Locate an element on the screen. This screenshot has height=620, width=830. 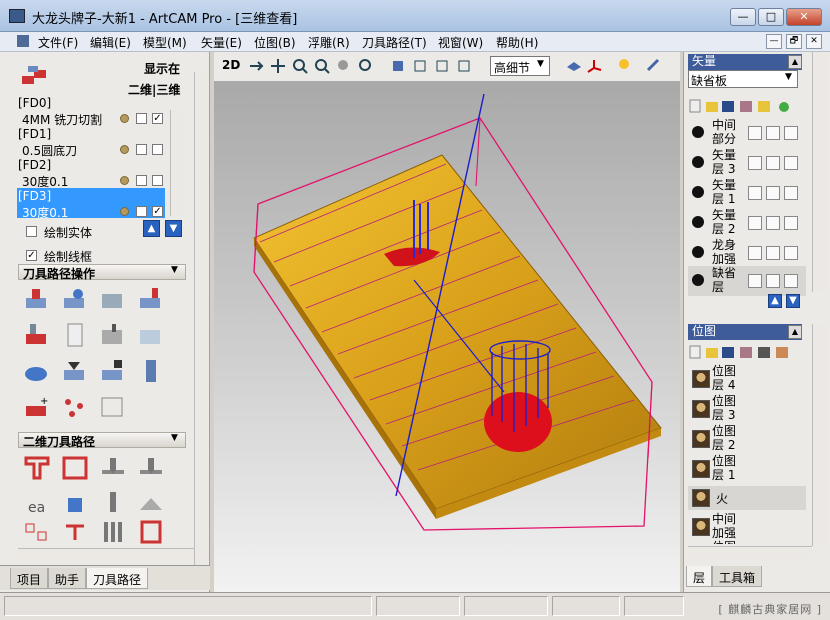
bitmap-layer-toolbar-icons is located at coordinates (747, 352).